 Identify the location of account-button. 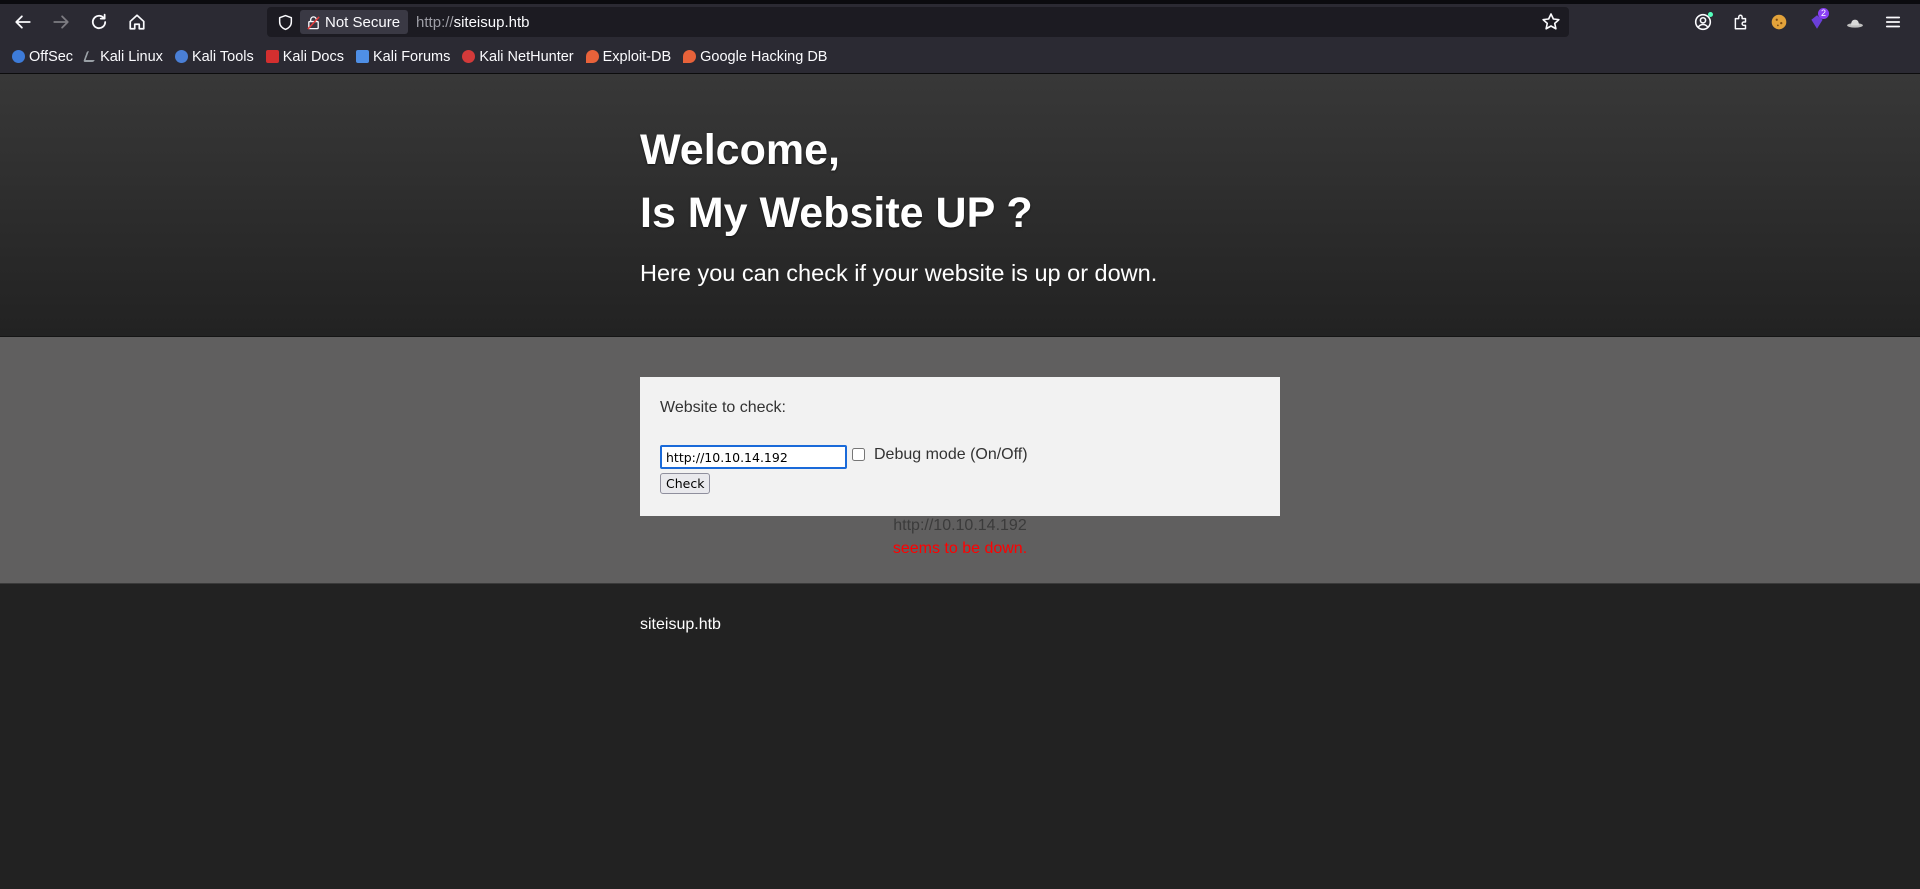
(1703, 22).